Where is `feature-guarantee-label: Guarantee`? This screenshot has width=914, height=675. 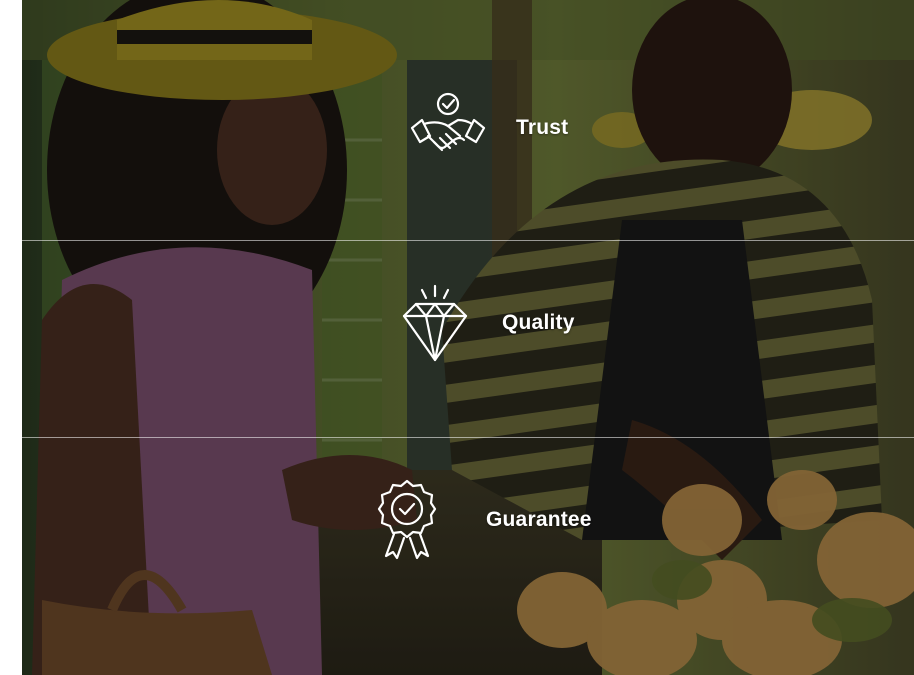 feature-guarantee-label: Guarantee is located at coordinates (539, 519).